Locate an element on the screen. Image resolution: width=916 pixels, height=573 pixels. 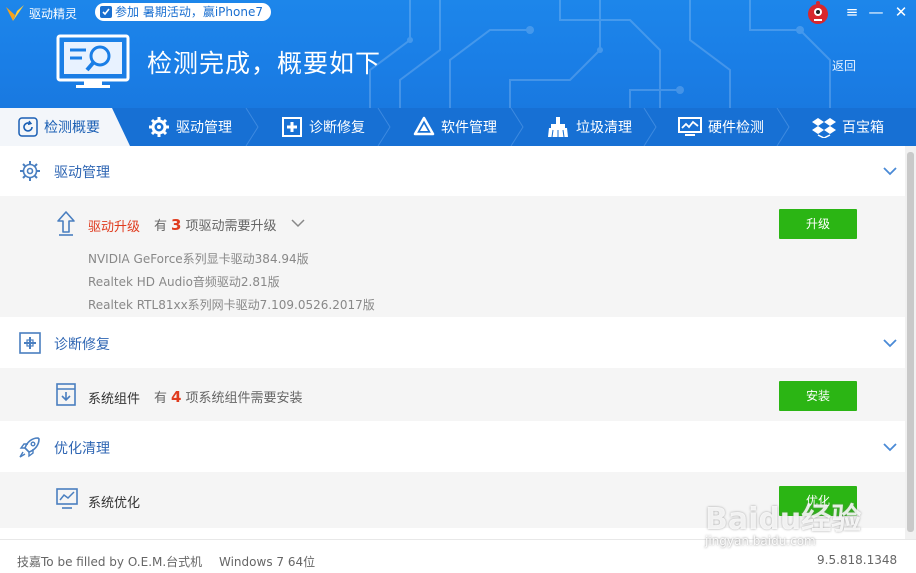
item-description: 有 3 项驱动需要升级 is located at coordinates (215, 224).